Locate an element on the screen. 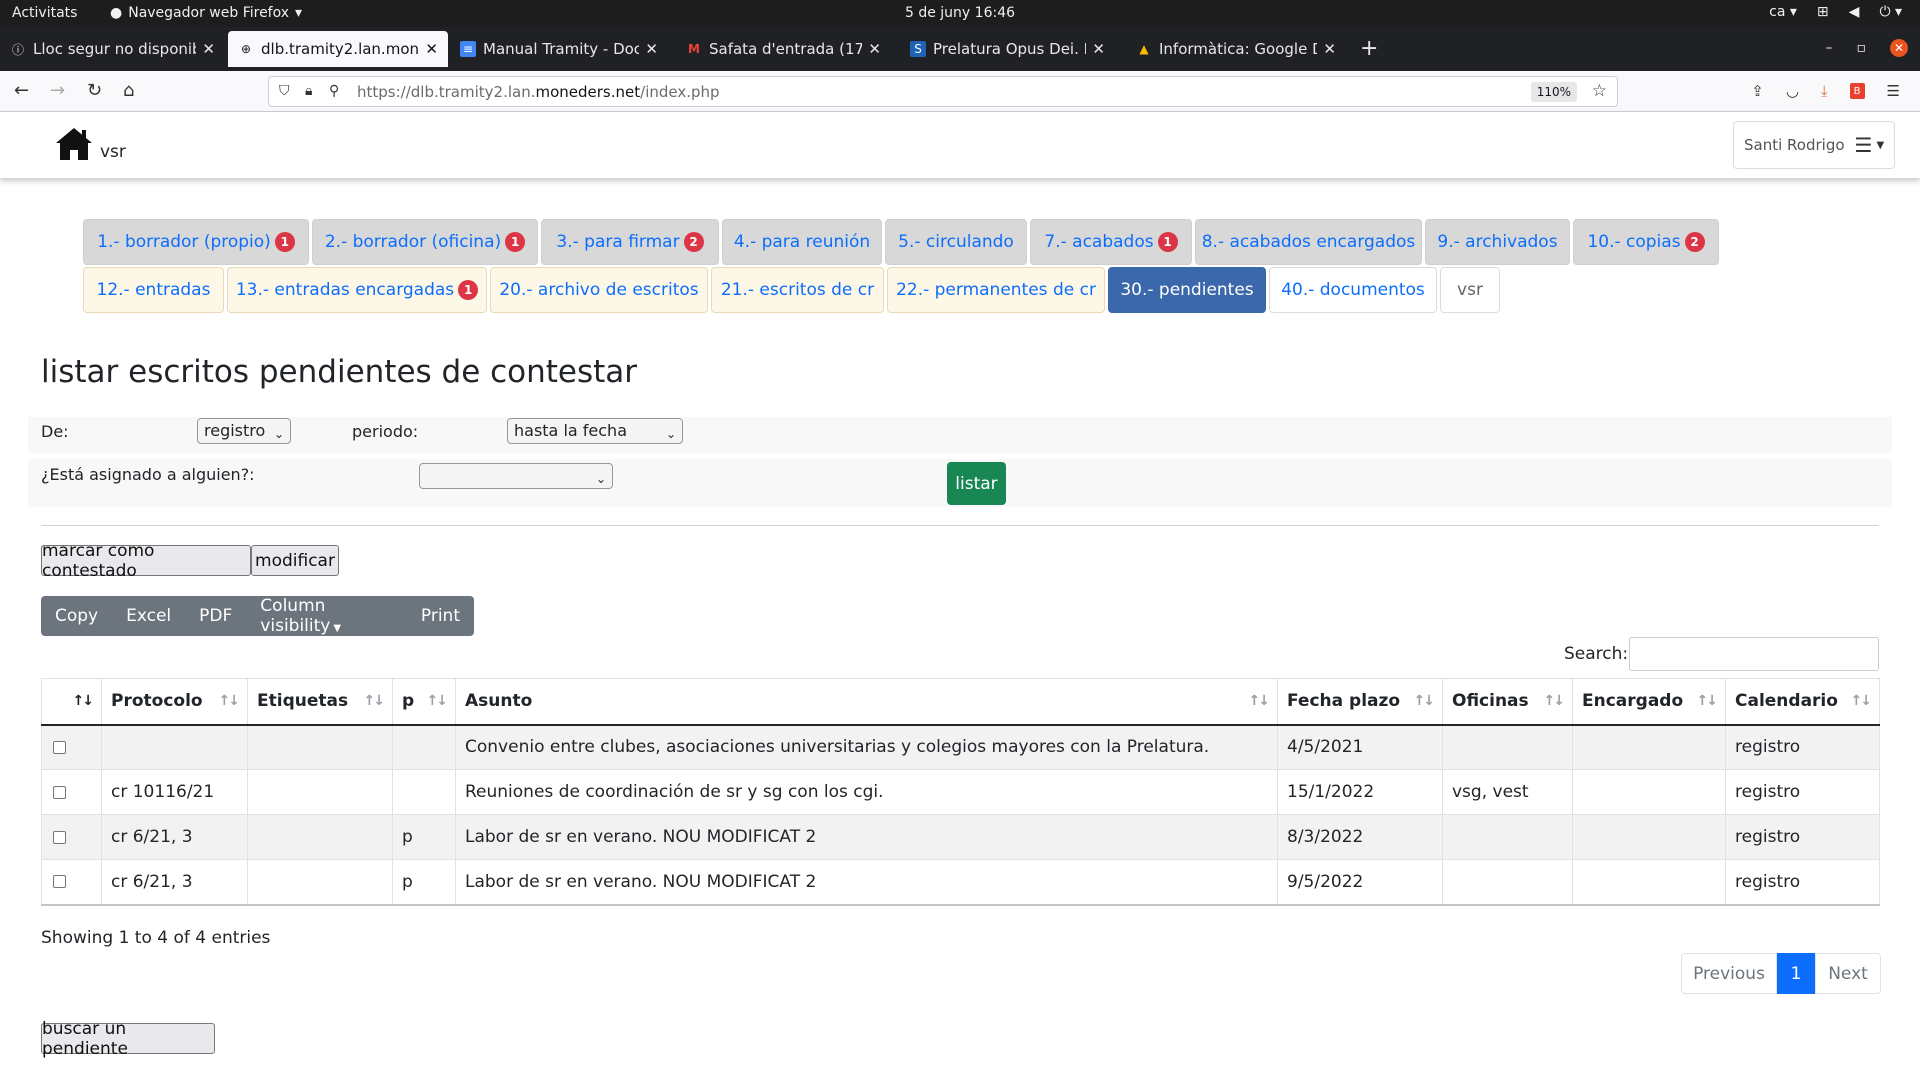  column-header-p: p ↑↓ is located at coordinates (424, 702).